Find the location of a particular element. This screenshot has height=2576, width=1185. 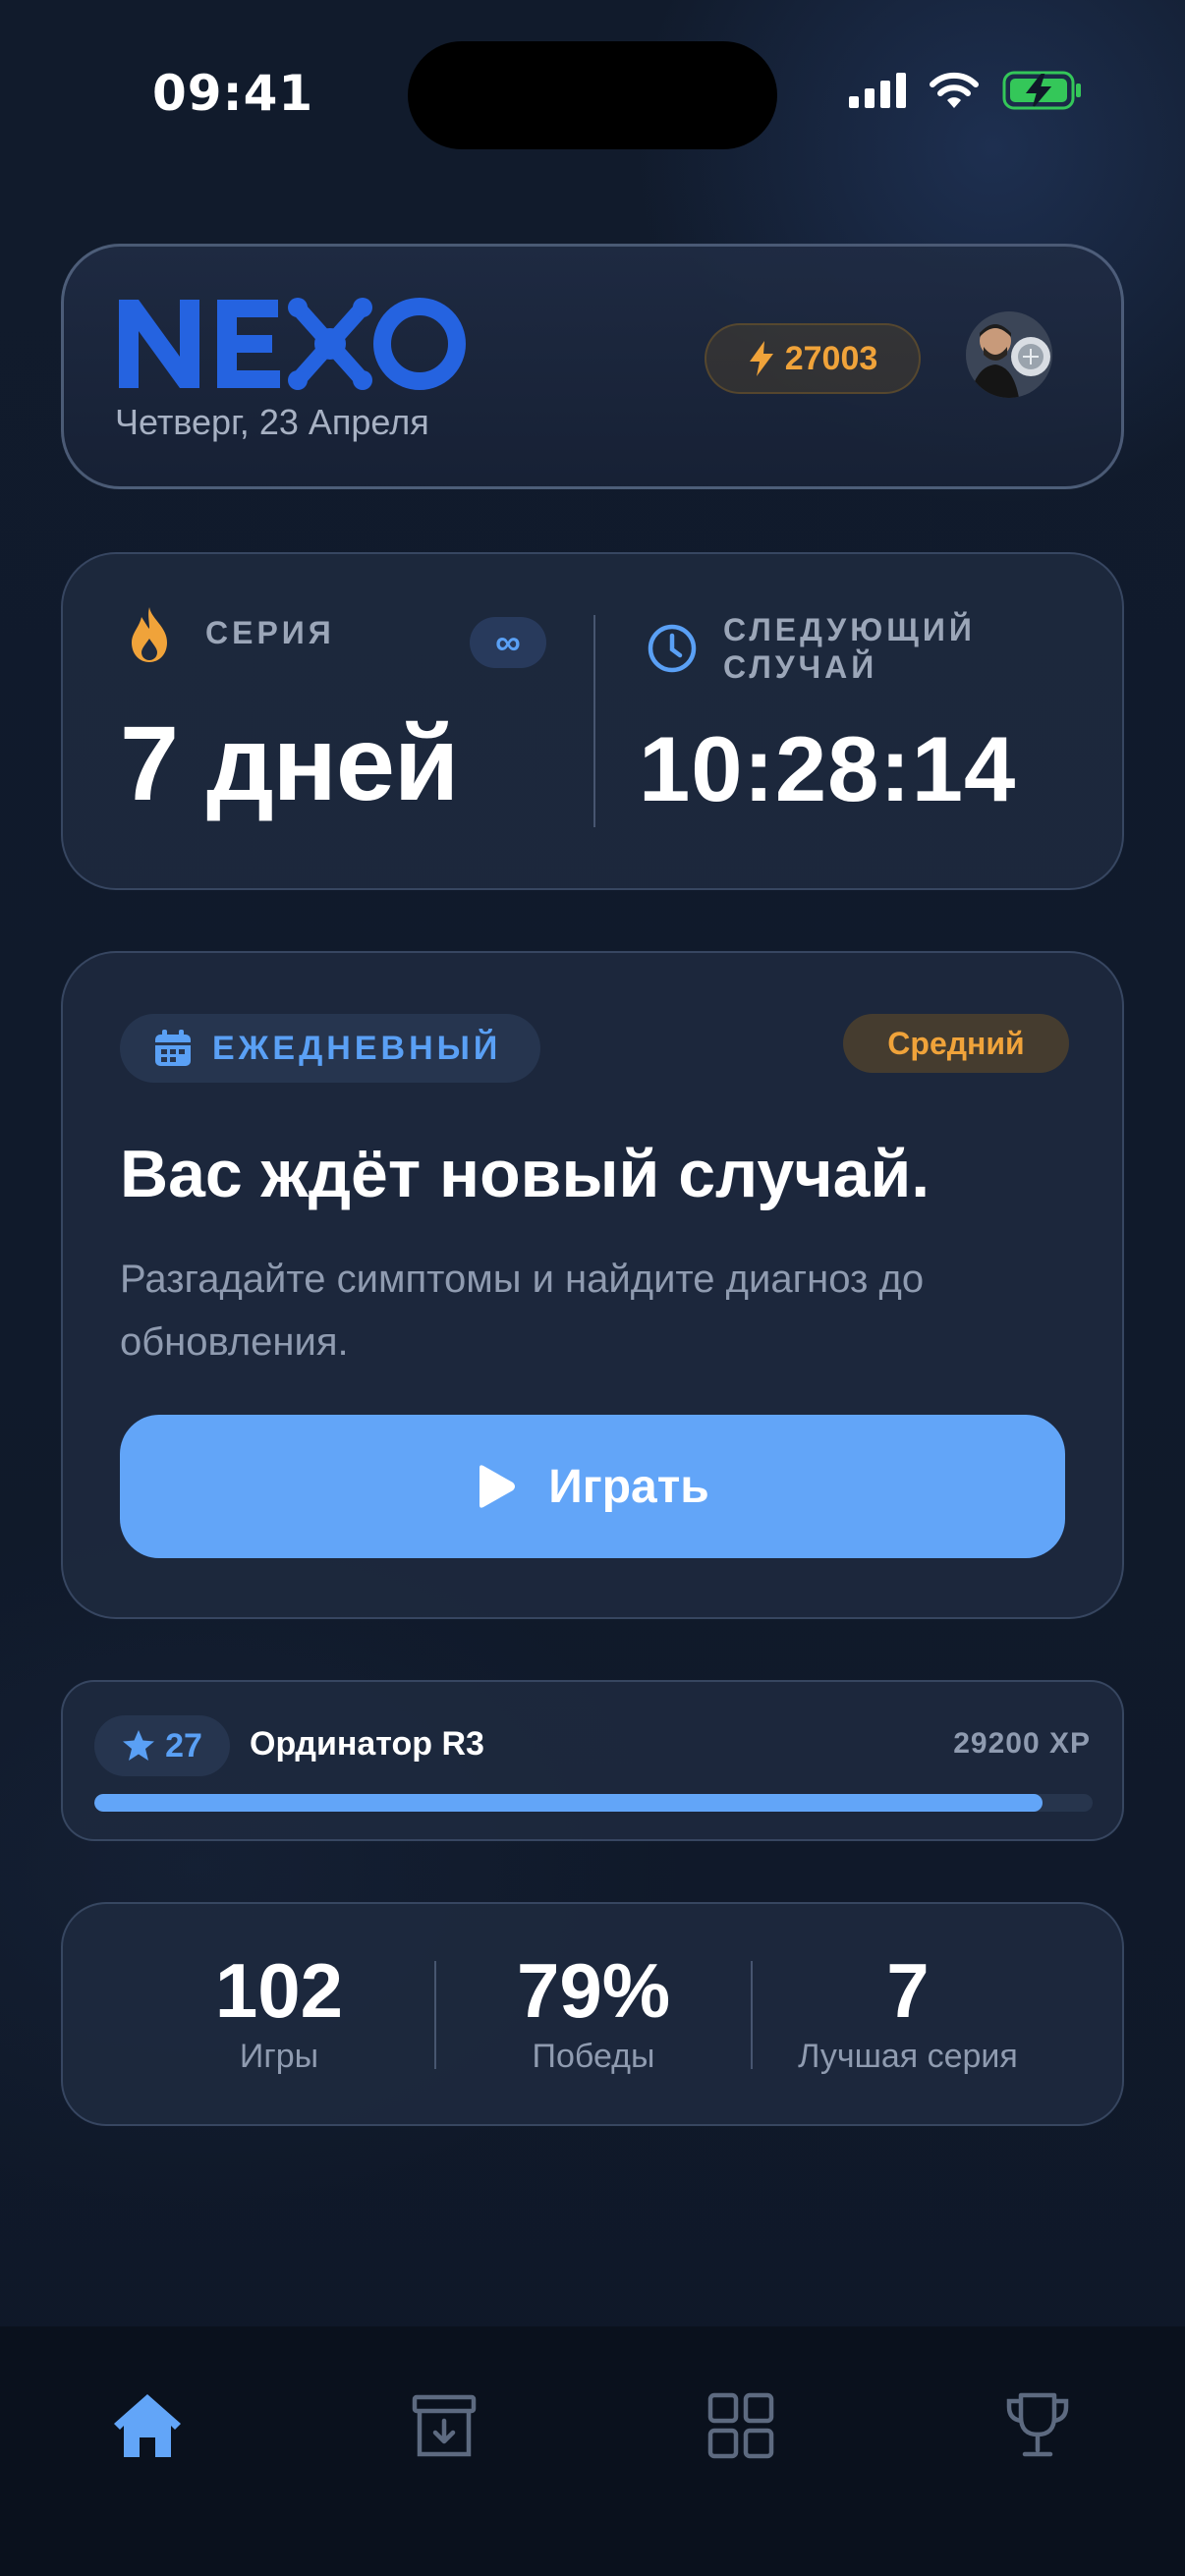

stat-wins-label: Победы is located at coordinates (594, 2056).